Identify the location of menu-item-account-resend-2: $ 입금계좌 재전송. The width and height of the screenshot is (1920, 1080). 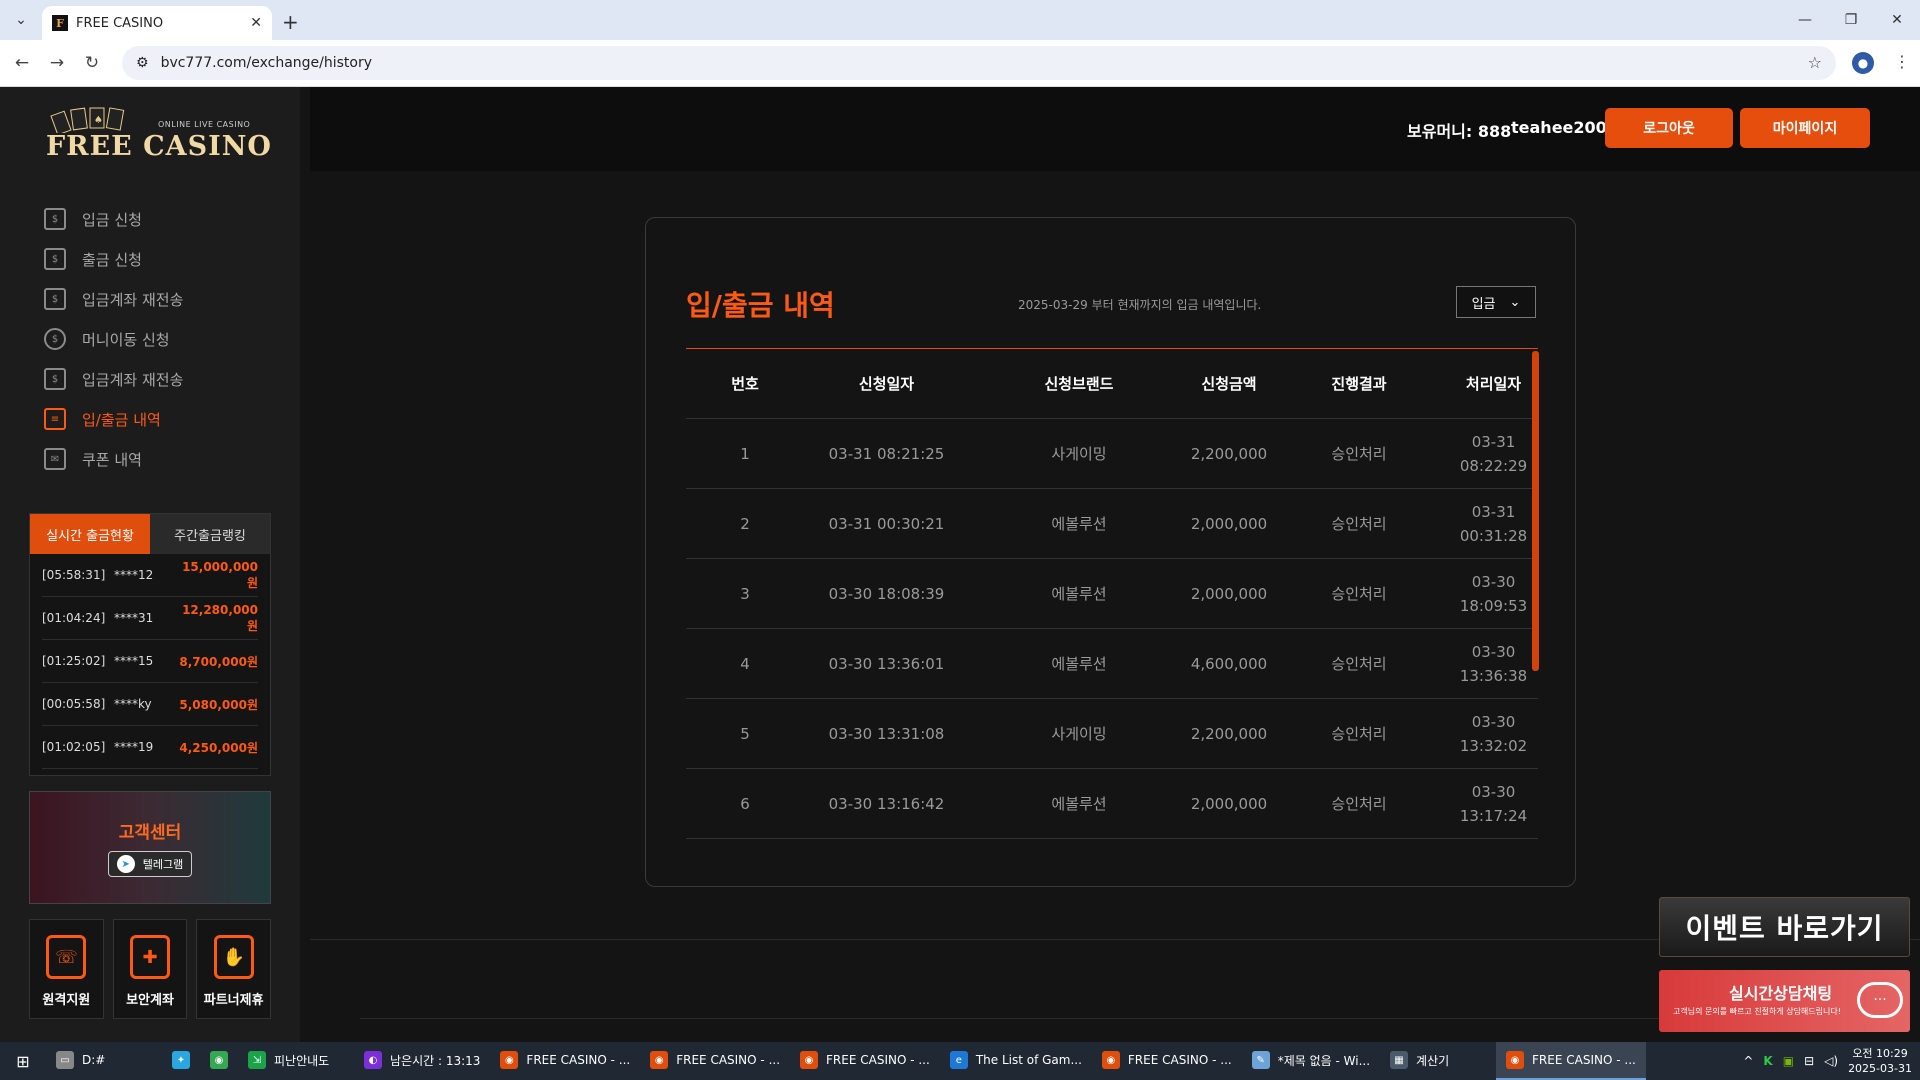
(164, 379).